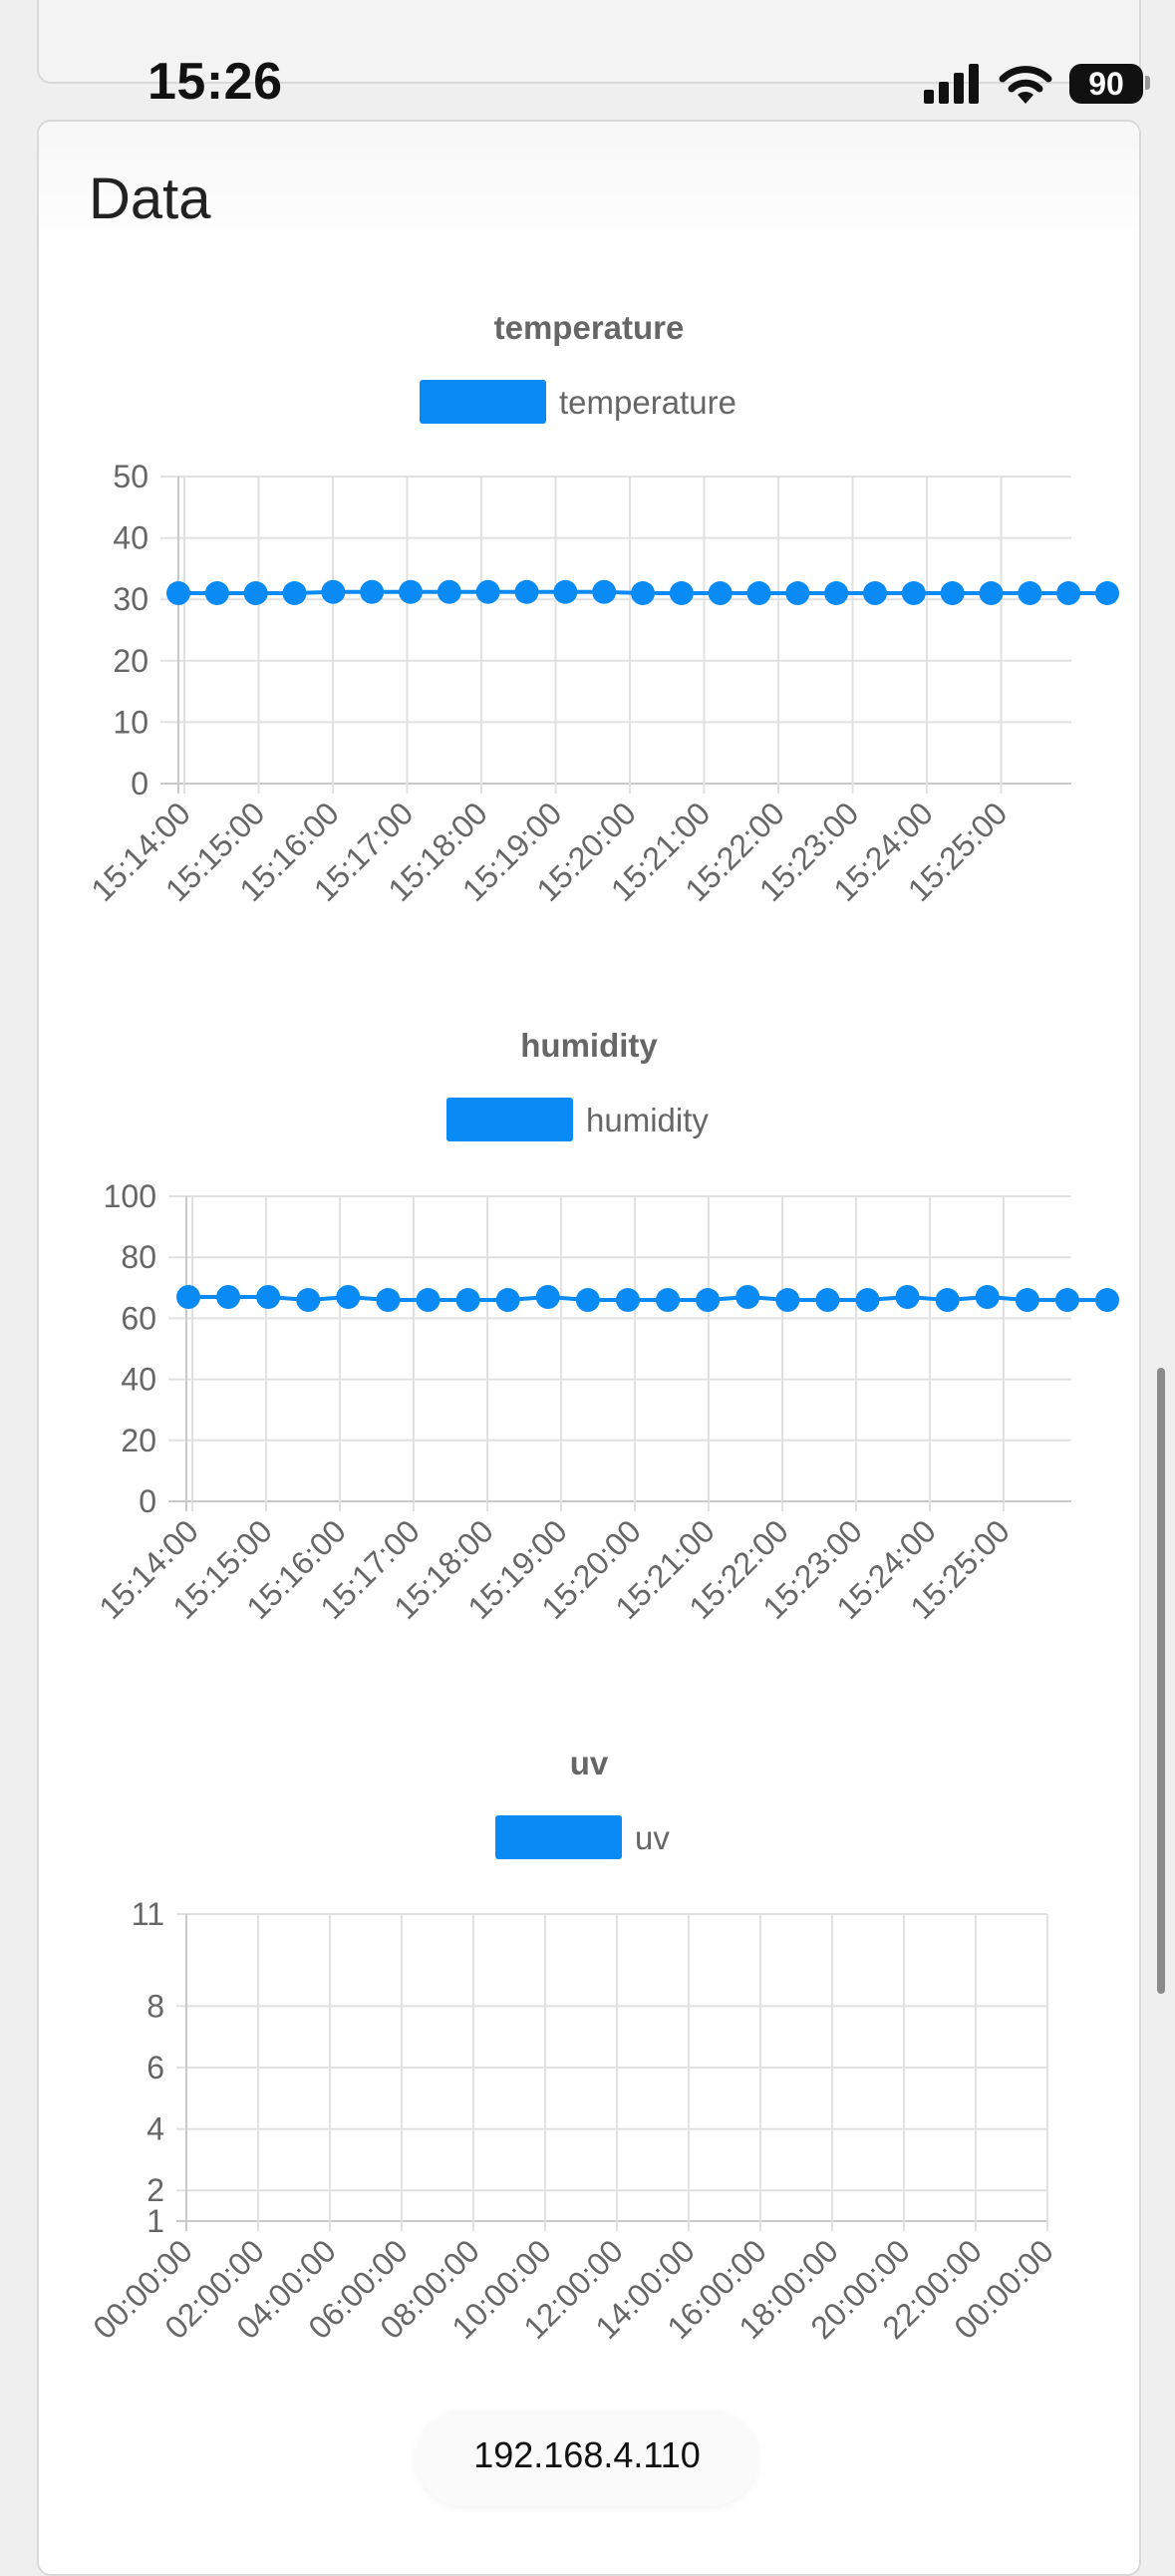 This screenshot has width=1175, height=2576. Describe the element at coordinates (589, 327) in the screenshot. I see `chart-title: temperature` at that location.